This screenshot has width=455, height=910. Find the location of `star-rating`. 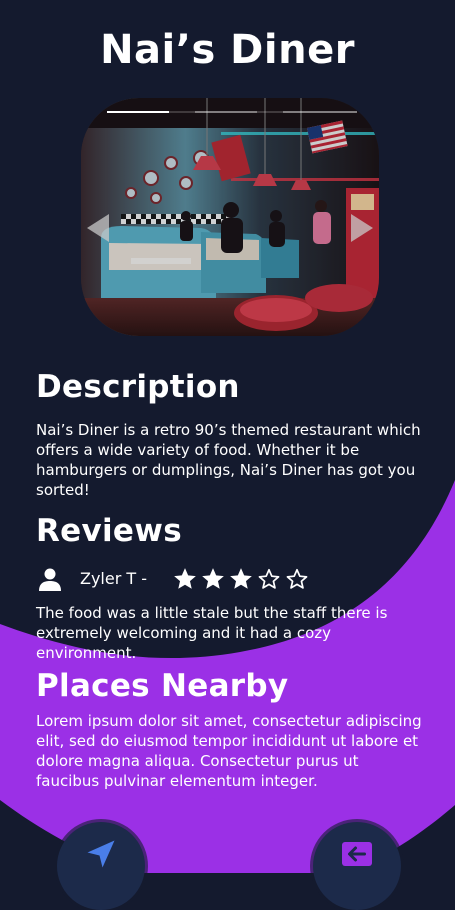

star-rating is located at coordinates (241, 579).